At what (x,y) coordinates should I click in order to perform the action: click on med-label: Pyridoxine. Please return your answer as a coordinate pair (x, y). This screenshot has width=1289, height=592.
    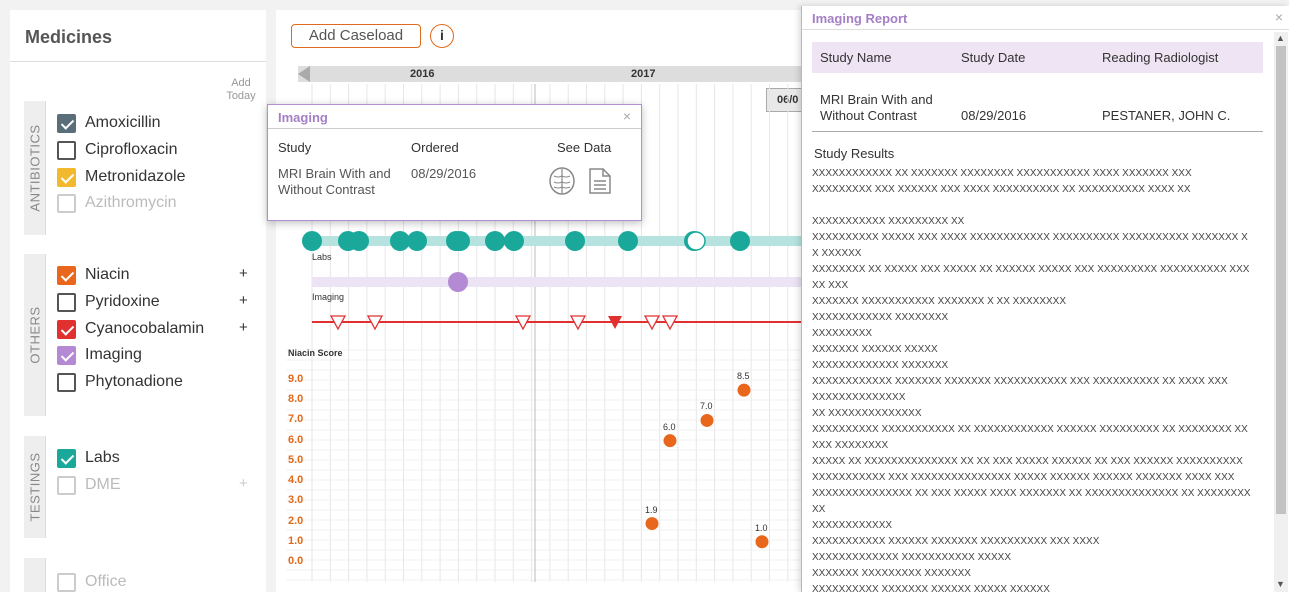
    Looking at the image, I should click on (122, 301).